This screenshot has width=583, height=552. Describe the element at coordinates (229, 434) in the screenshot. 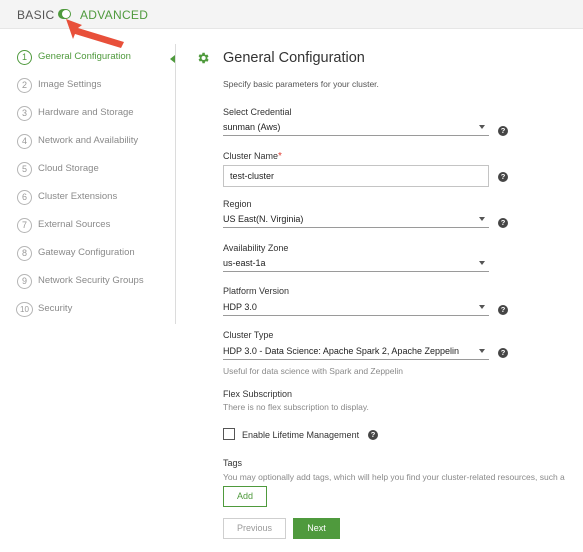

I see `lifetime-management-checkbox` at that location.